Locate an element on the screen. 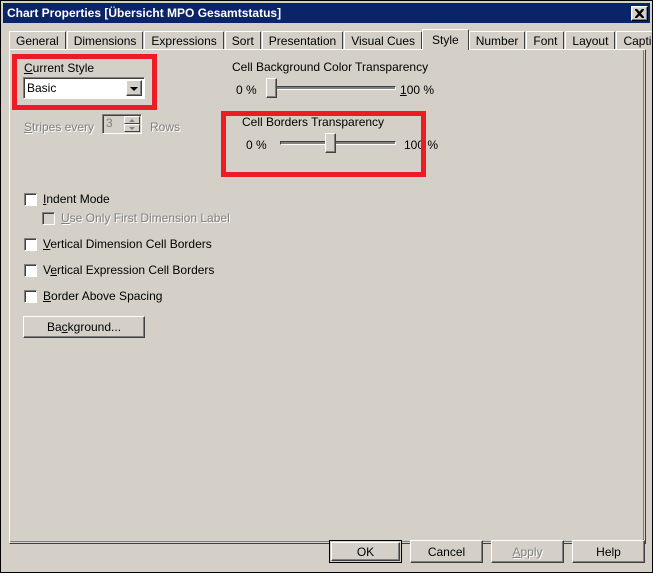 Image resolution: width=653 pixels, height=573 pixels. checkbox-vertical-expression-cell-borders: Vertical Expression Cell Borders is located at coordinates (119, 270).